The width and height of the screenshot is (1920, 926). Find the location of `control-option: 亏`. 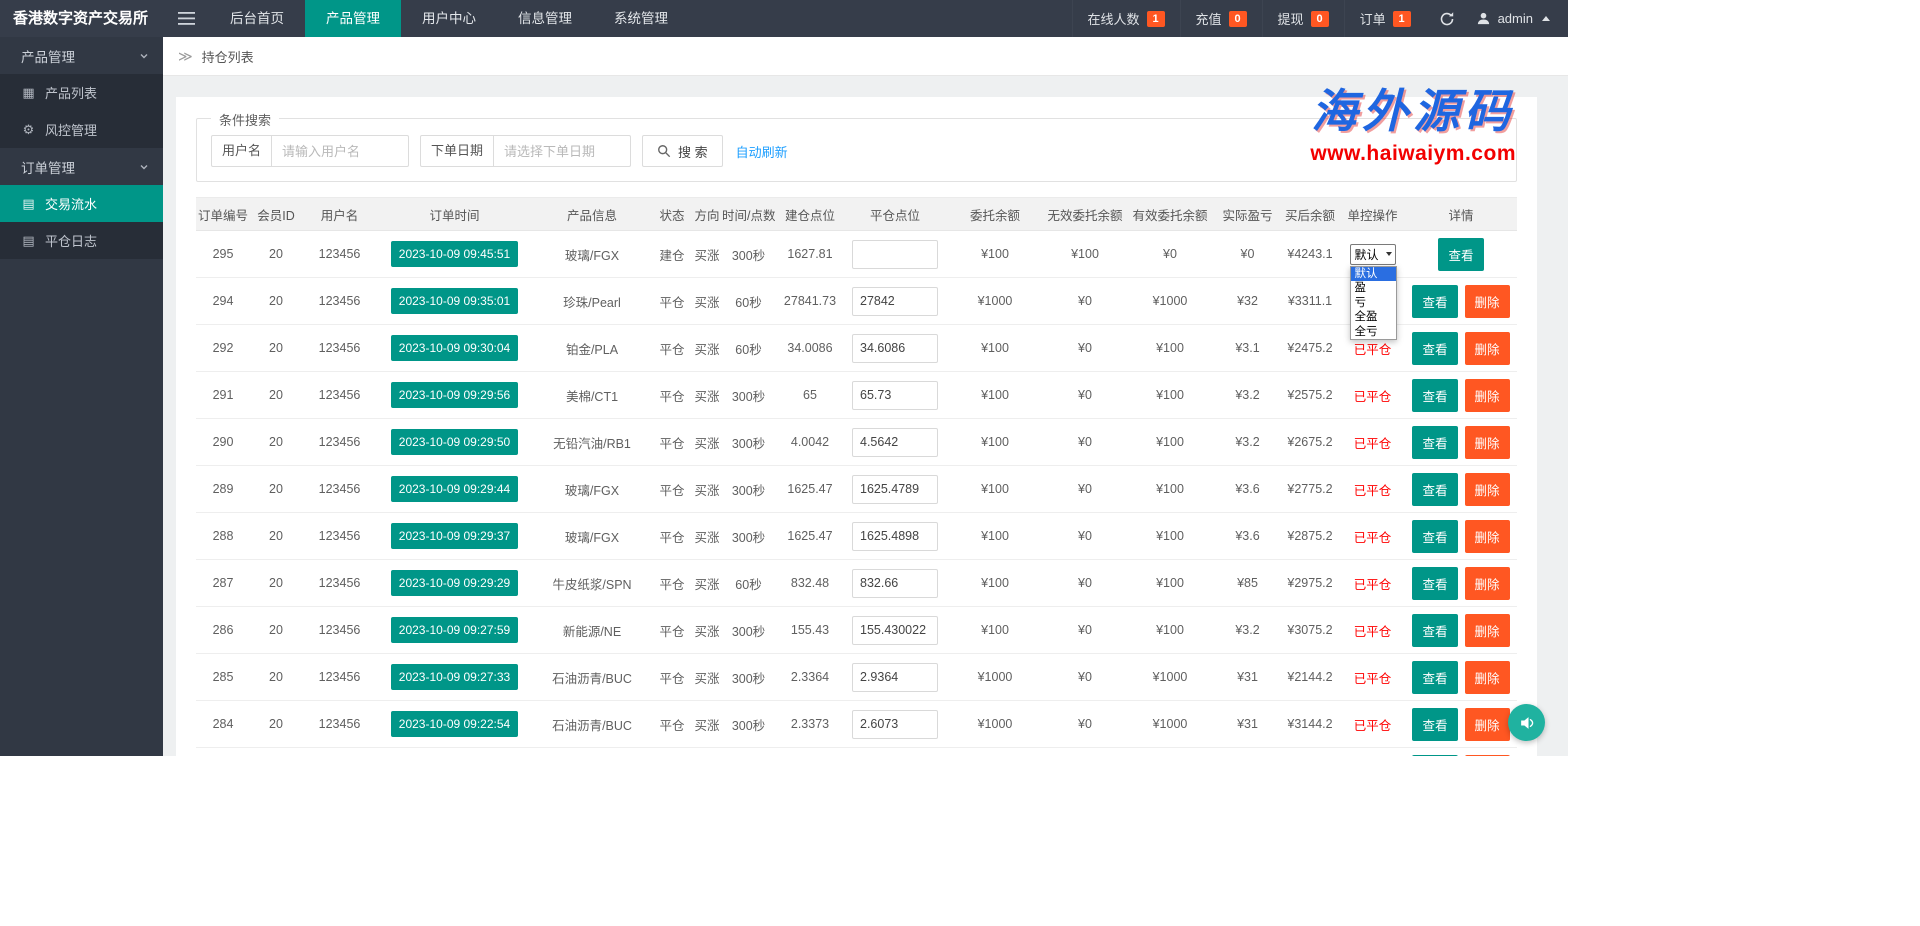

control-option: 亏 is located at coordinates (1373, 303).